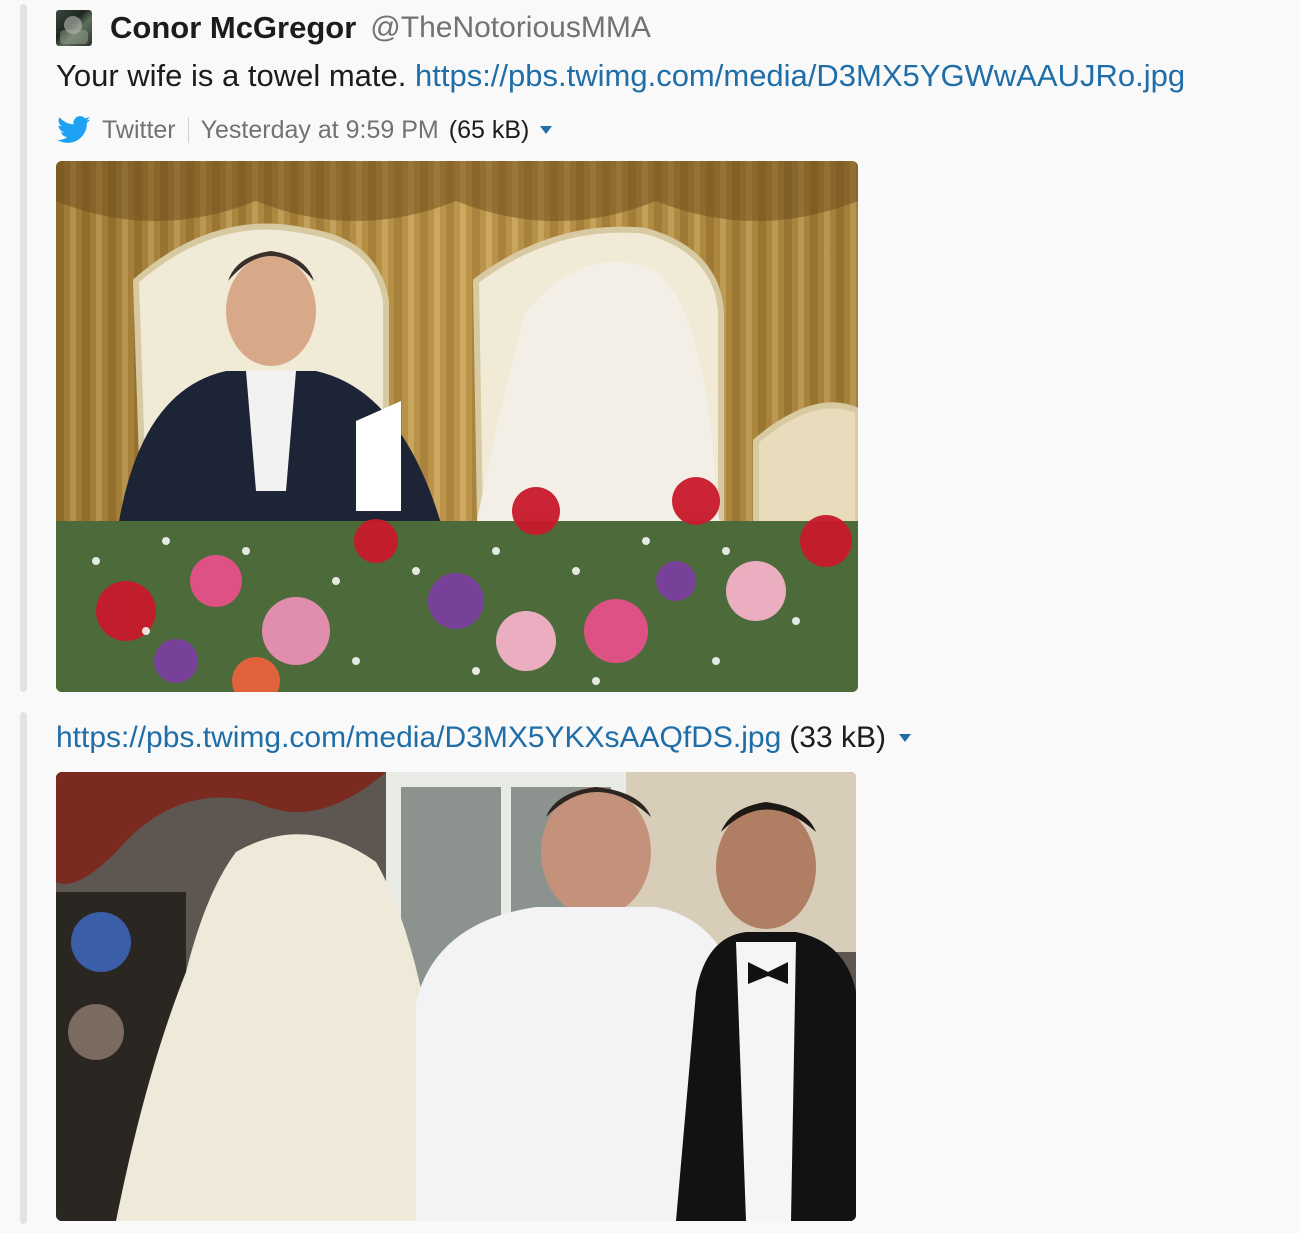 This screenshot has height=1233, width=1300. I want to click on file-size: (33 kB), so click(837, 737).